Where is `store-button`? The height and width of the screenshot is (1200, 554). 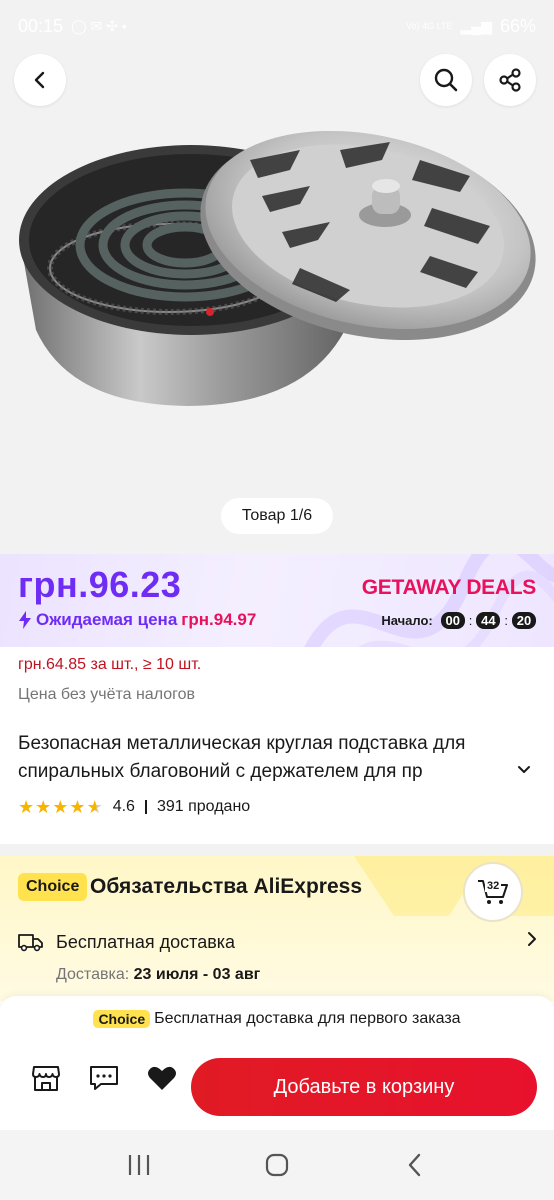
store-button is located at coordinates (46, 1078).